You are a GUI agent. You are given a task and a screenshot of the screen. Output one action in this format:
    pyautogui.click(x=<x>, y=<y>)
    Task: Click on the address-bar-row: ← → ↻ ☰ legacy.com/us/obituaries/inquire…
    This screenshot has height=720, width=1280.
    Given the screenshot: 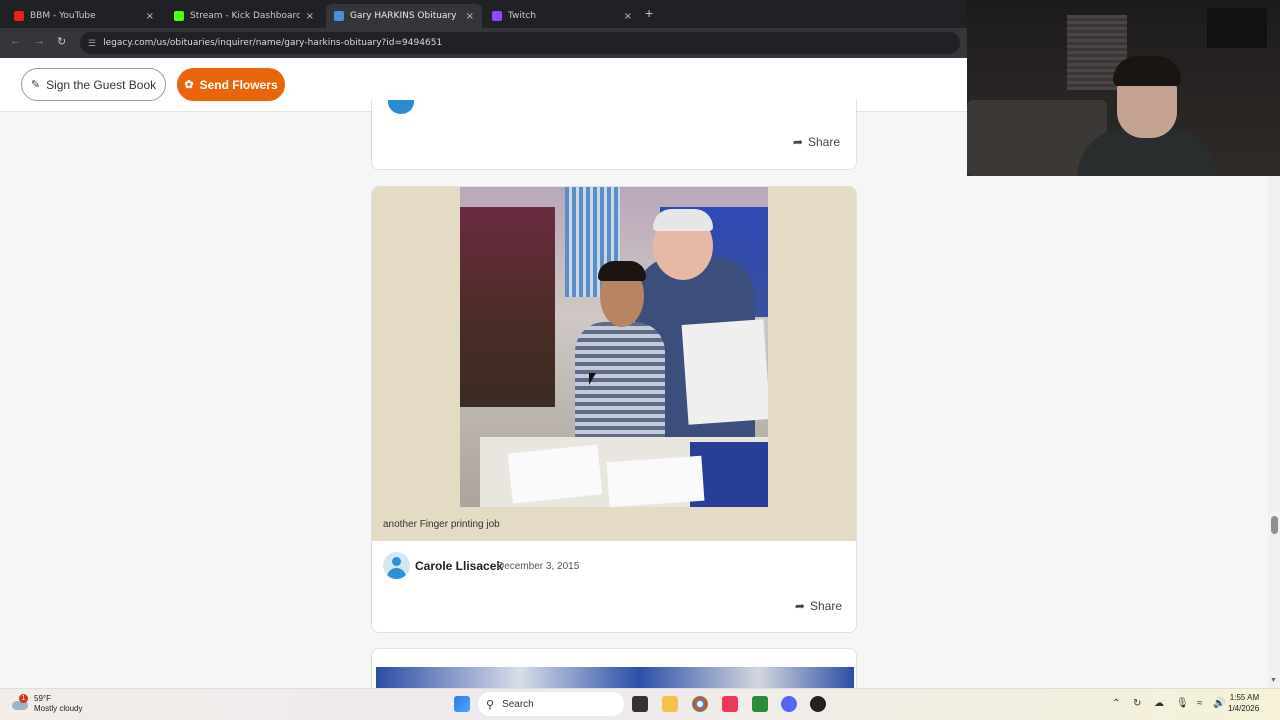 What is the action you would take?
    pyautogui.click(x=483, y=43)
    